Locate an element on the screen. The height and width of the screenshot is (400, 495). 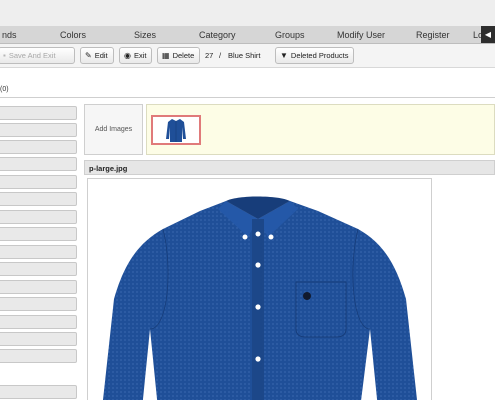
edit-button: ✎ Edit is located at coordinates (97, 55).